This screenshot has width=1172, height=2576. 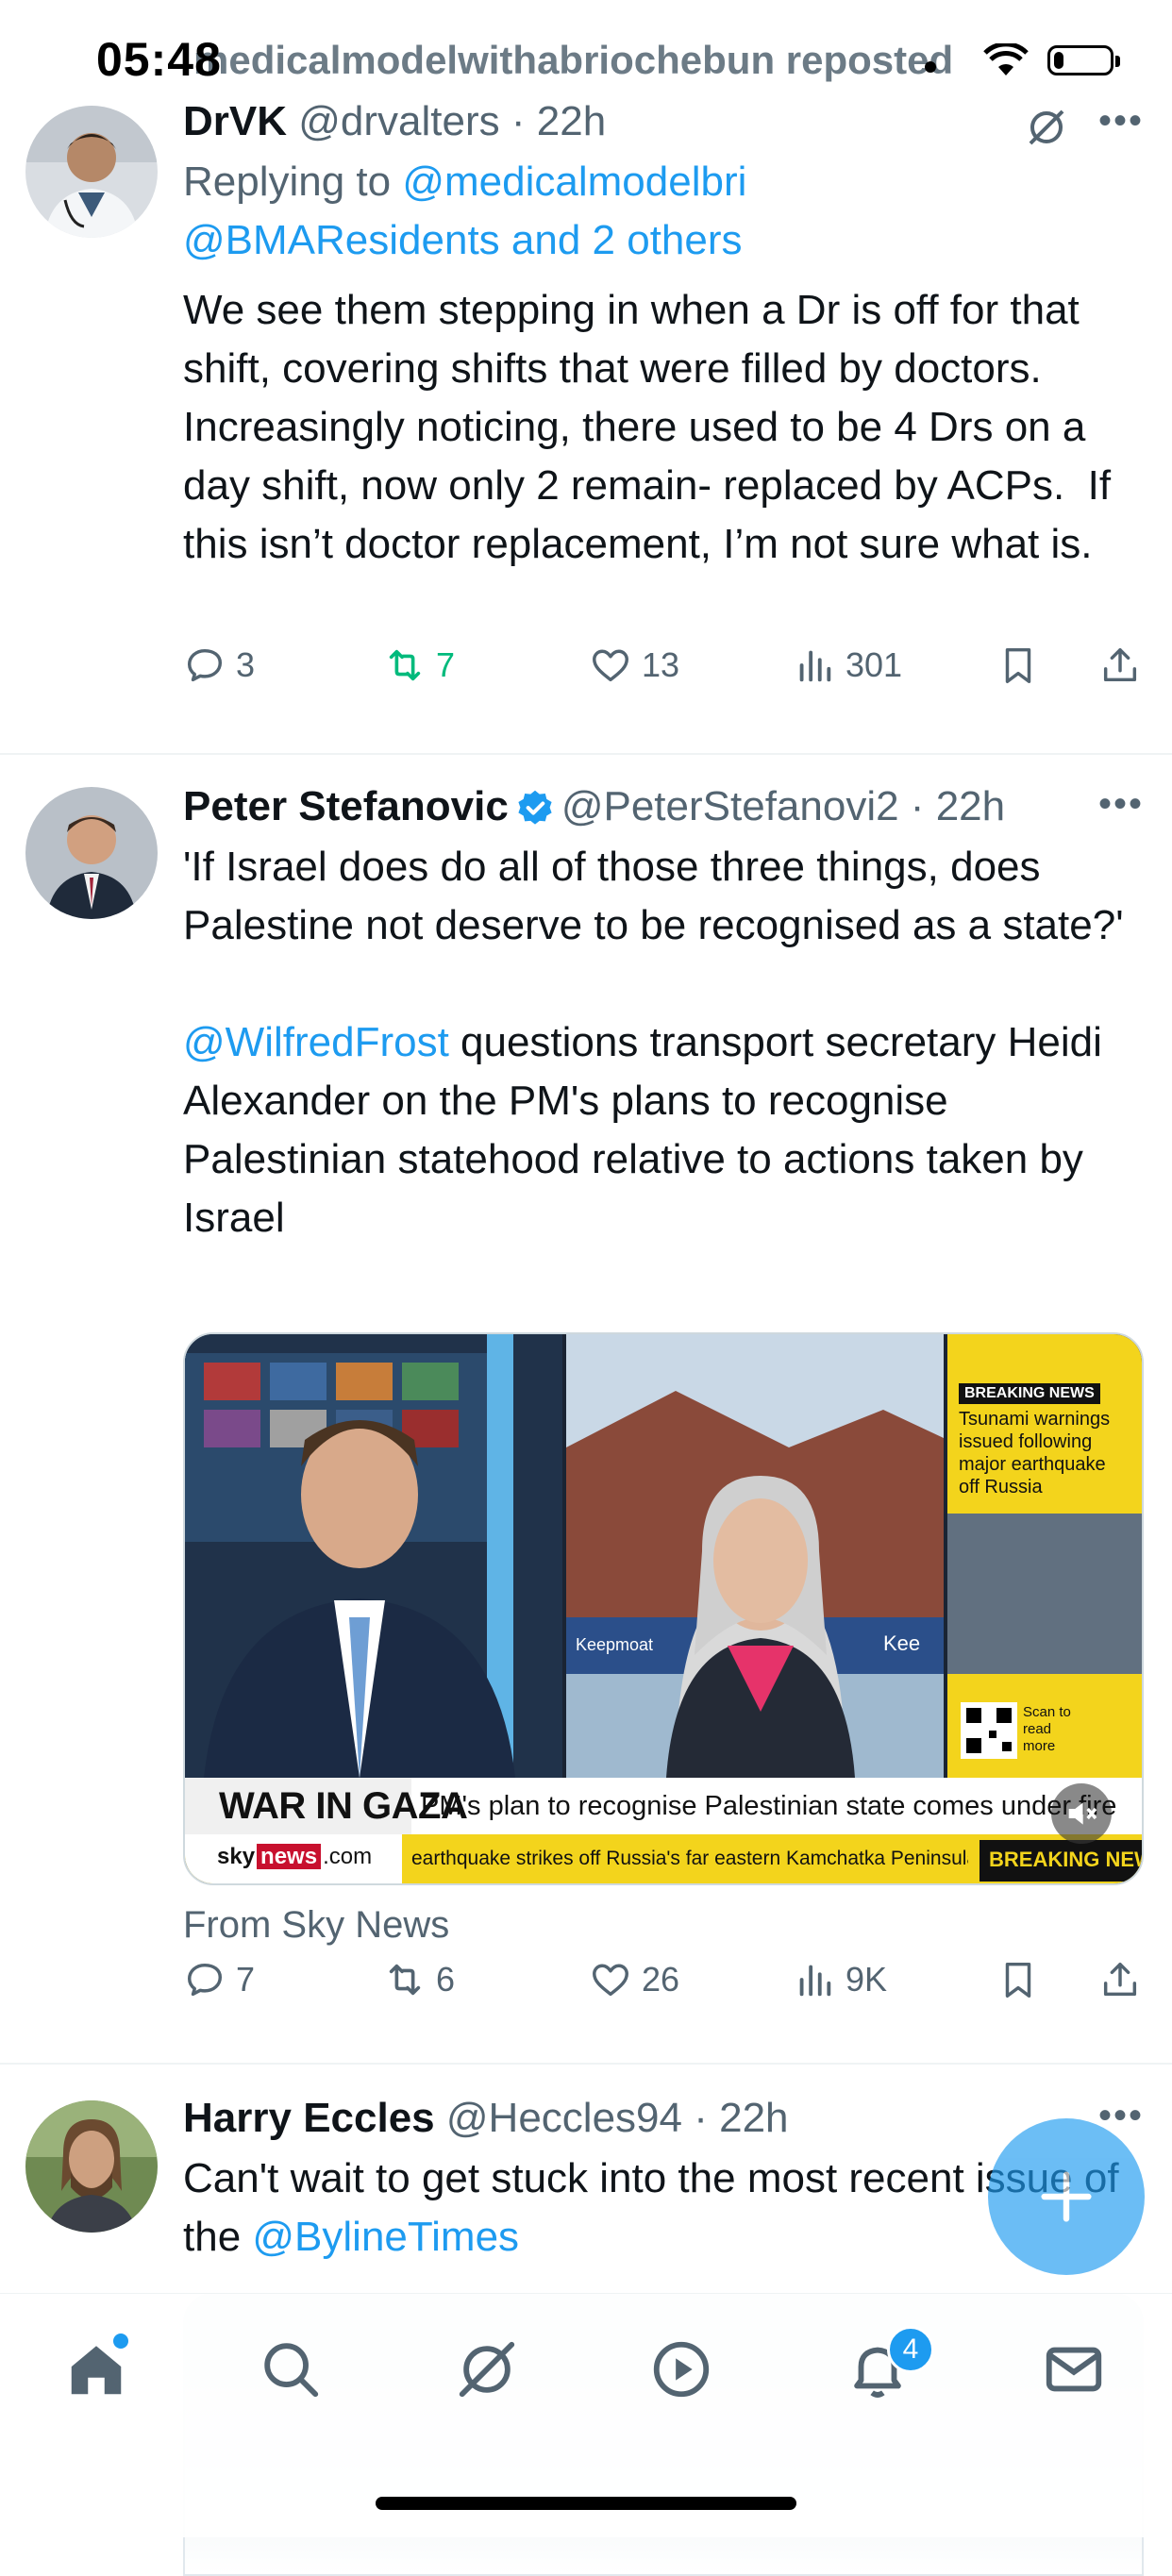 I want to click on author-name: Peter Stefanovic, so click(x=346, y=806).